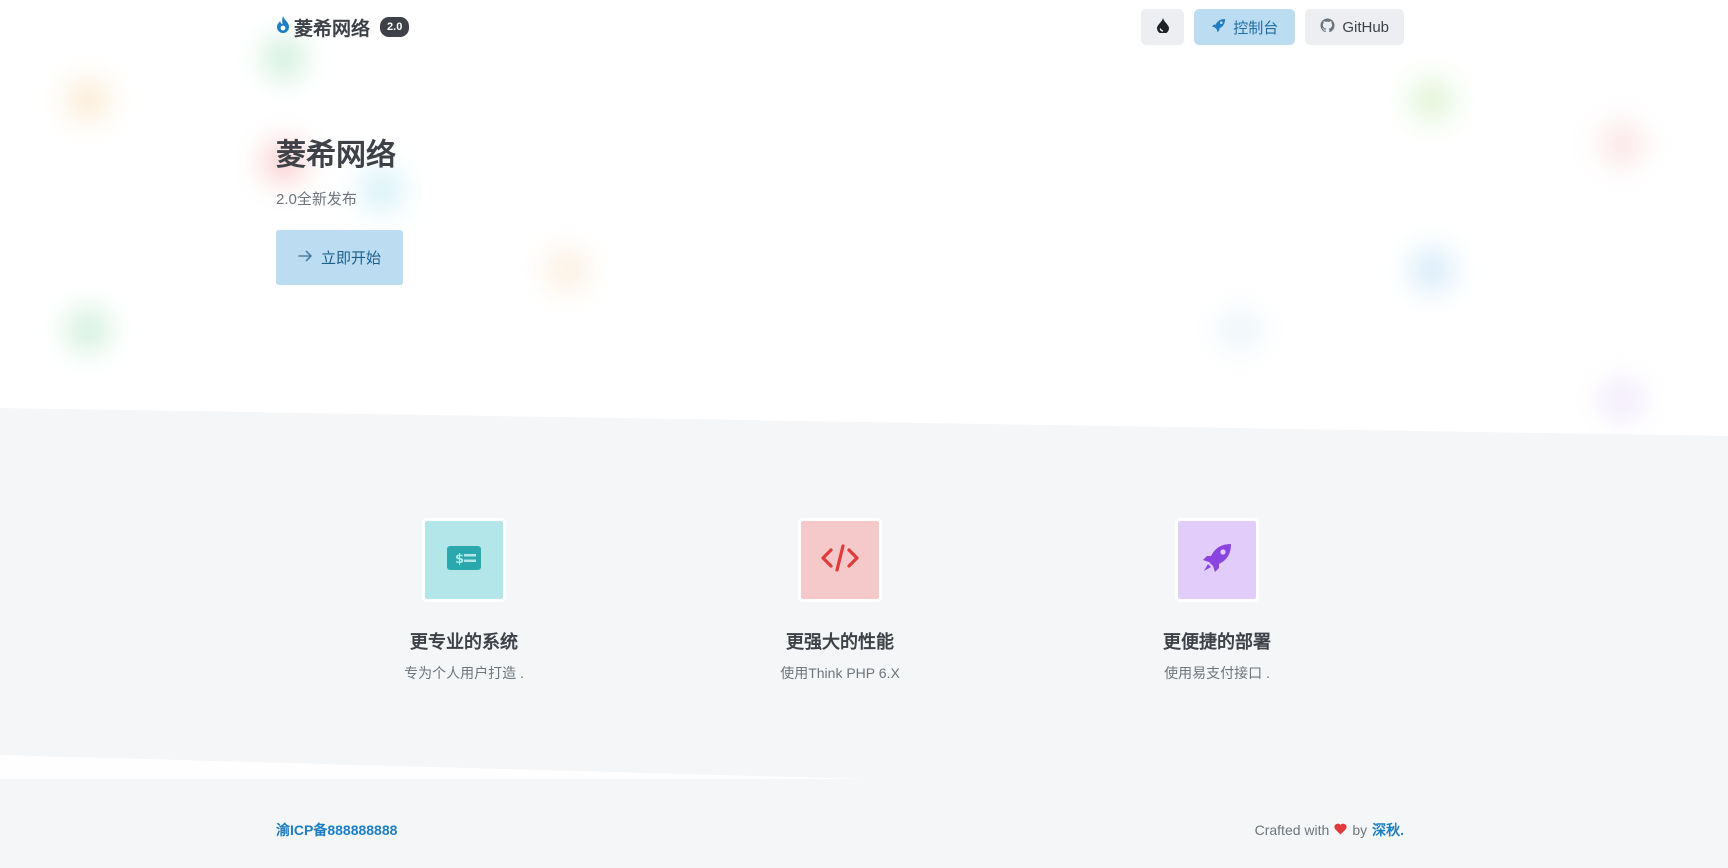 The width and height of the screenshot is (1728, 868). I want to click on arrow-right-icon, so click(305, 257).